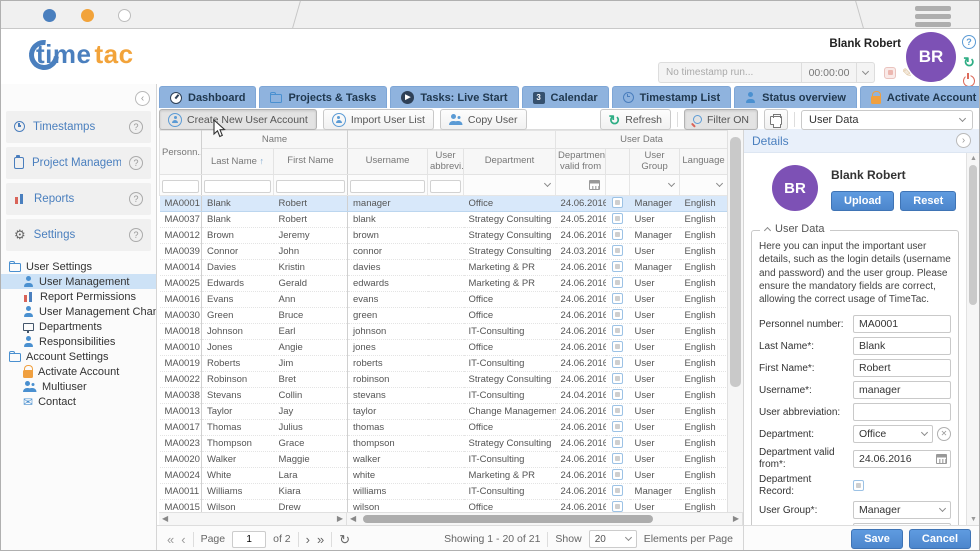 The image size is (980, 551). What do you see at coordinates (877, 539) in the screenshot?
I see `save-button: Save` at bounding box center [877, 539].